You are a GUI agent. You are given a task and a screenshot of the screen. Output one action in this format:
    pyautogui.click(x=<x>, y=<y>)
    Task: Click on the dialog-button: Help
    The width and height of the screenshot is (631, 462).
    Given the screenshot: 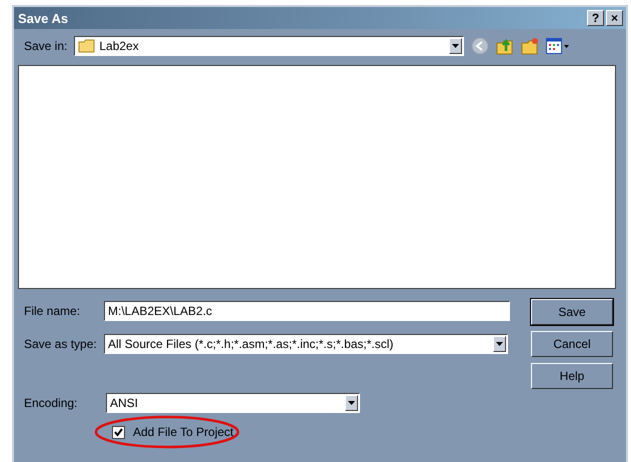 What is the action you would take?
    pyautogui.click(x=572, y=376)
    